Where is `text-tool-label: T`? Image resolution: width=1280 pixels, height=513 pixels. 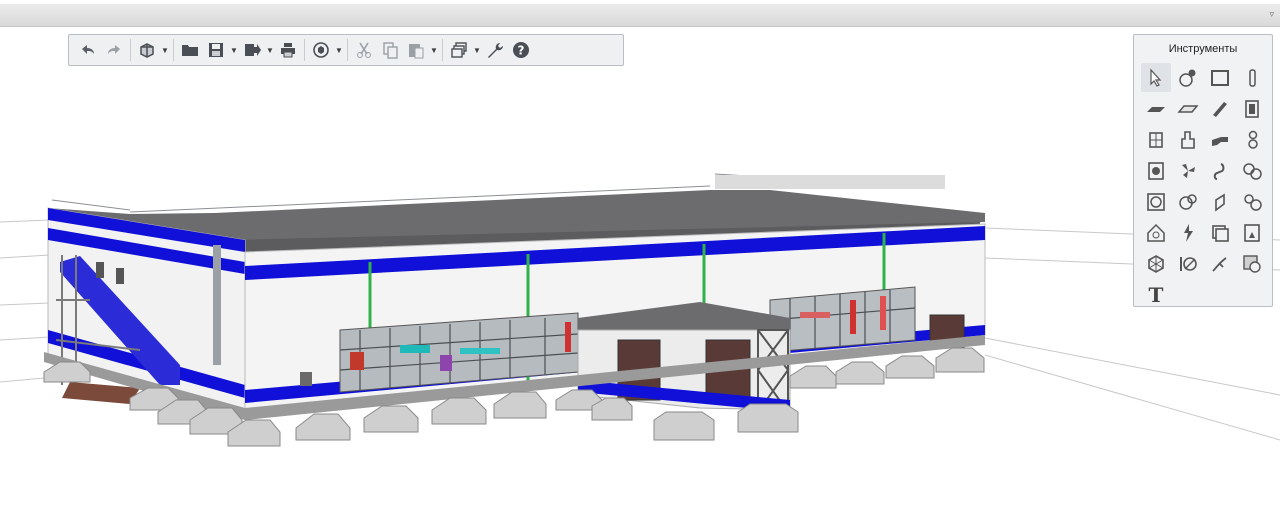 text-tool-label: T is located at coordinates (1156, 294).